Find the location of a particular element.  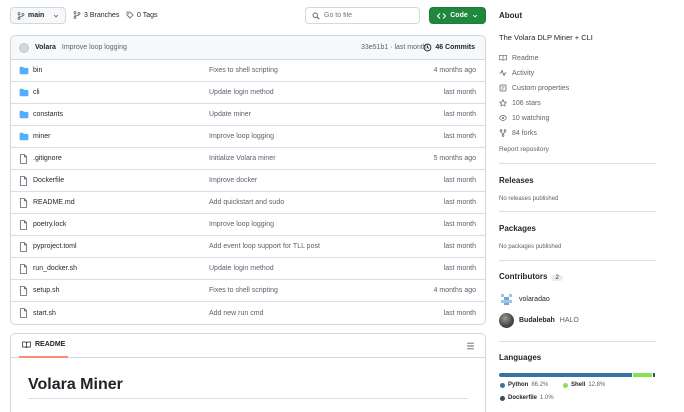

repo-description: The Volara DLP Miner + CLI is located at coordinates (546, 37).